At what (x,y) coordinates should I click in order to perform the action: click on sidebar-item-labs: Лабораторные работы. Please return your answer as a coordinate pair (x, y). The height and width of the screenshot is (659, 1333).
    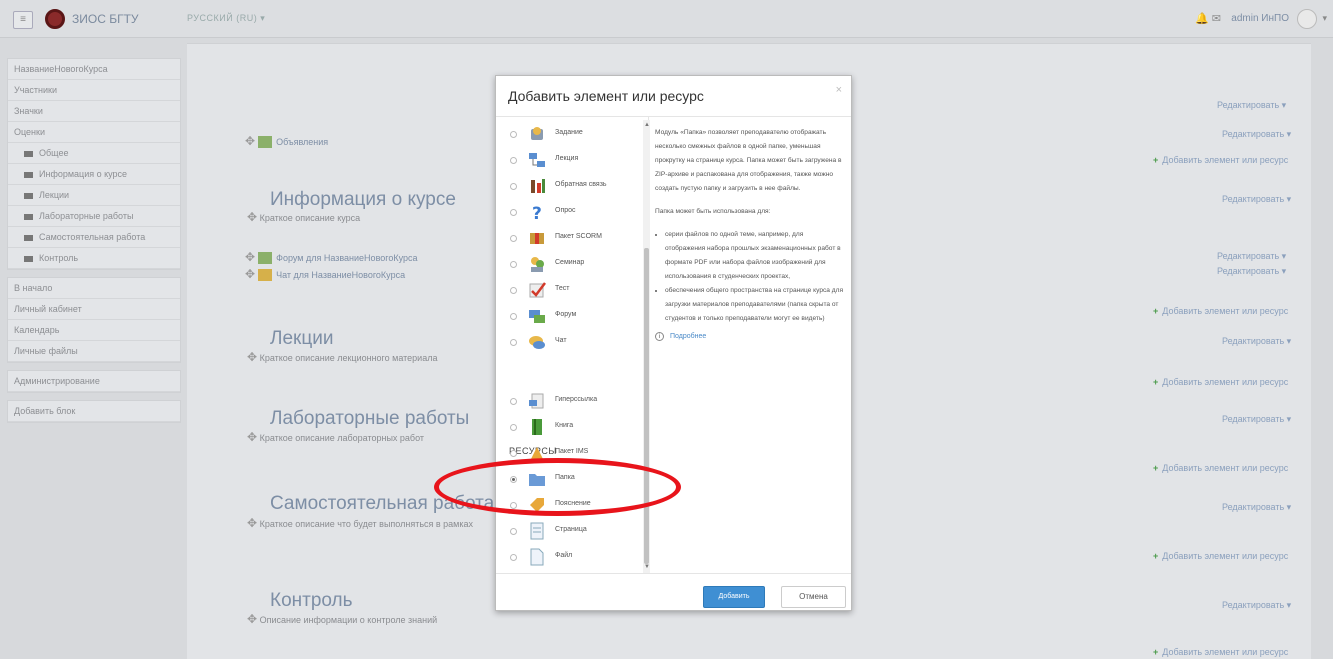
    Looking at the image, I should click on (94, 216).